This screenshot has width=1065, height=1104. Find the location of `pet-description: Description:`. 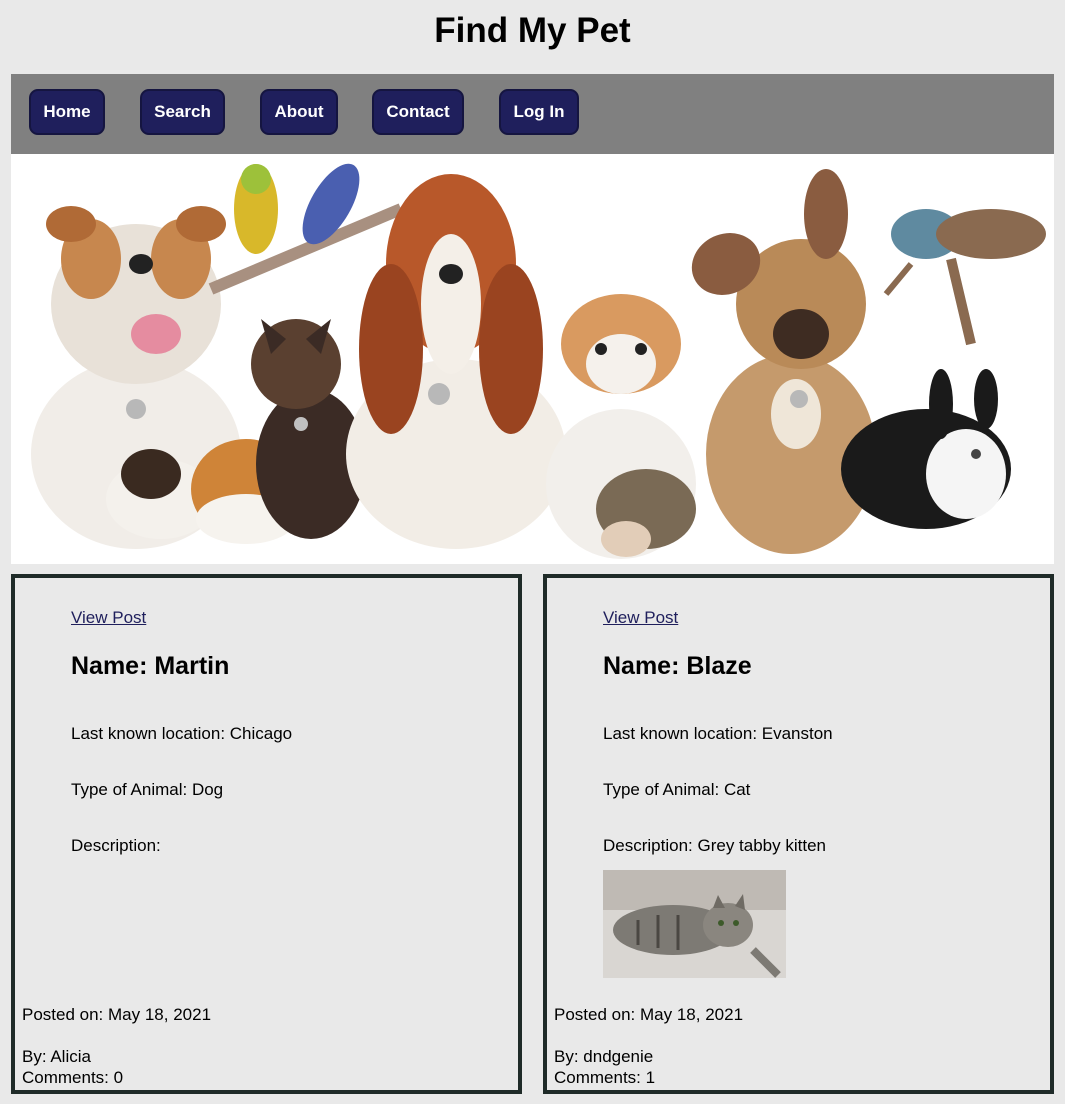

pet-description: Description: is located at coordinates (116, 845).